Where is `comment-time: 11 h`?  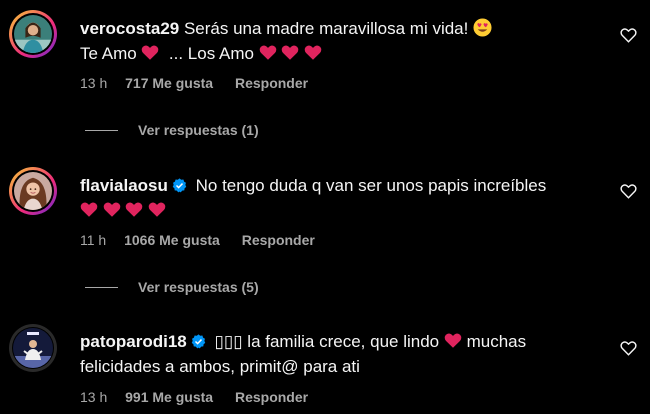 comment-time: 11 h is located at coordinates (93, 240).